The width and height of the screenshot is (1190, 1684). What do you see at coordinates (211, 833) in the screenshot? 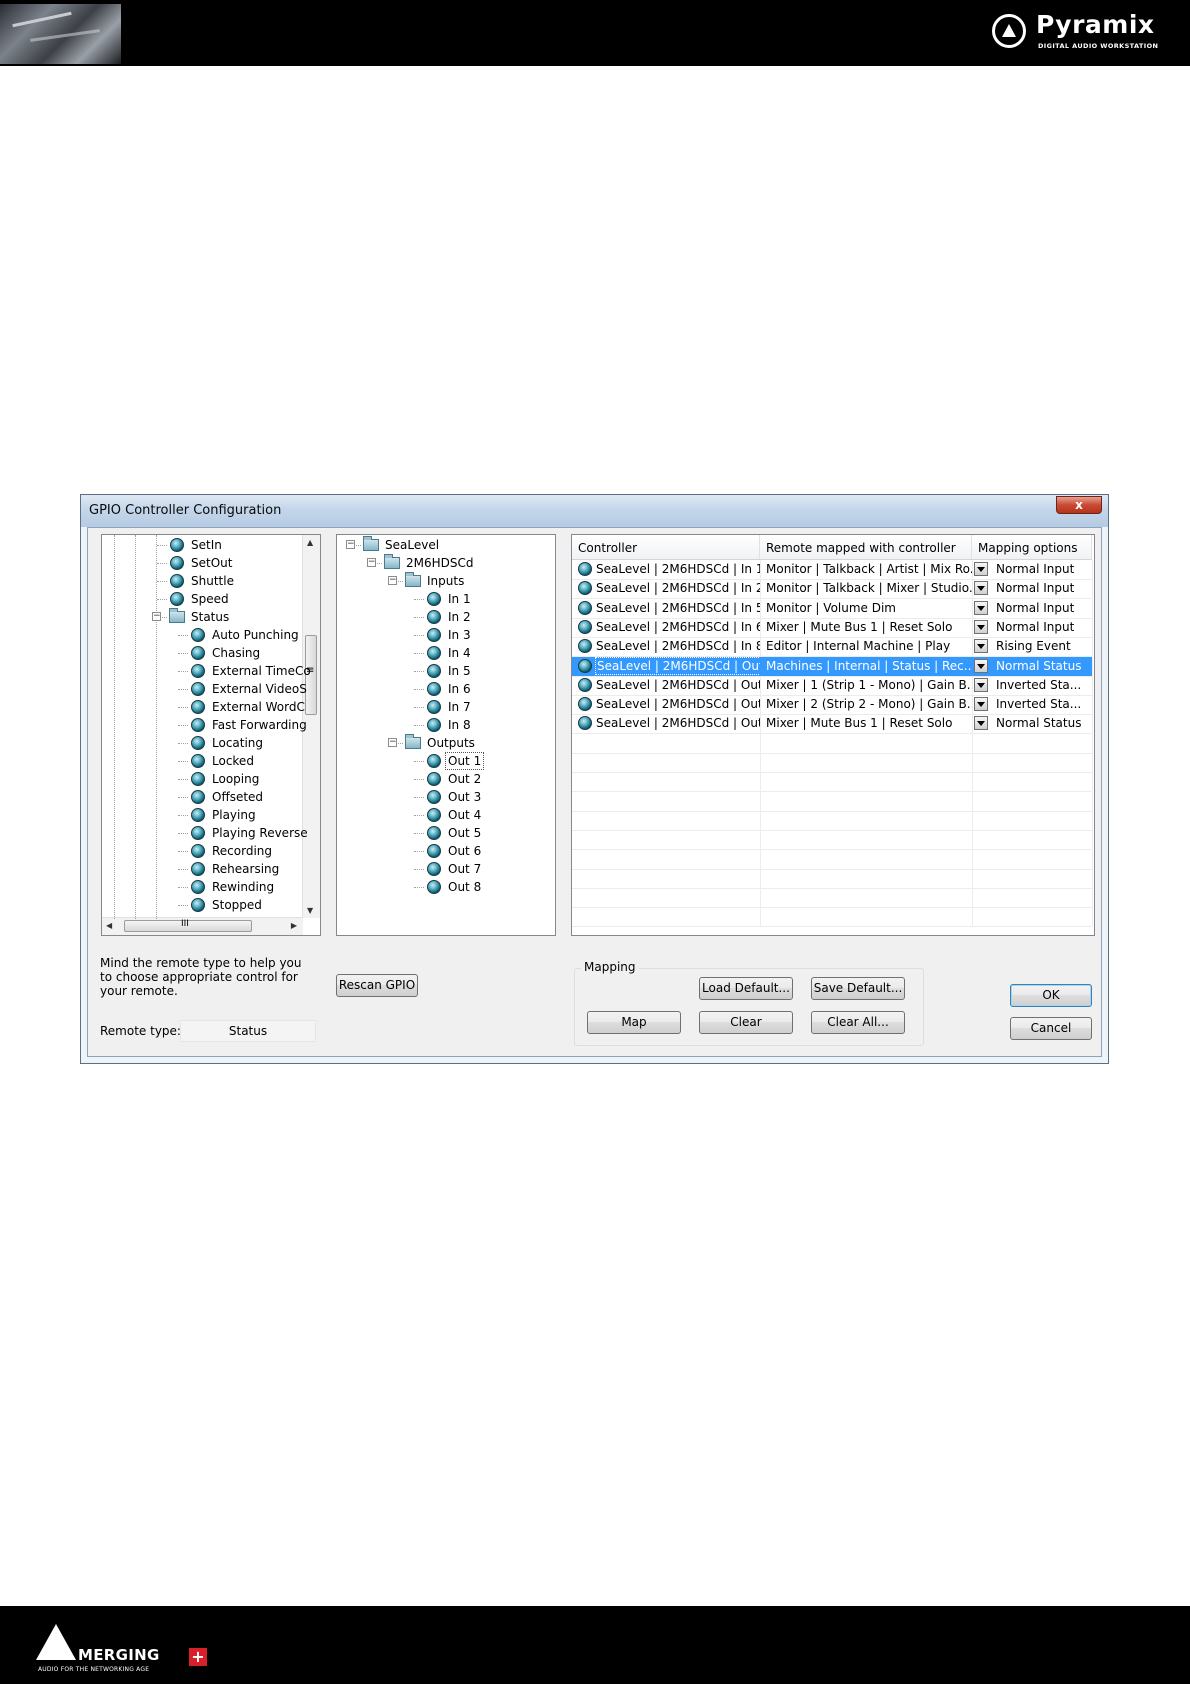
I see `remote-tree-item: Playing Reverse` at bounding box center [211, 833].